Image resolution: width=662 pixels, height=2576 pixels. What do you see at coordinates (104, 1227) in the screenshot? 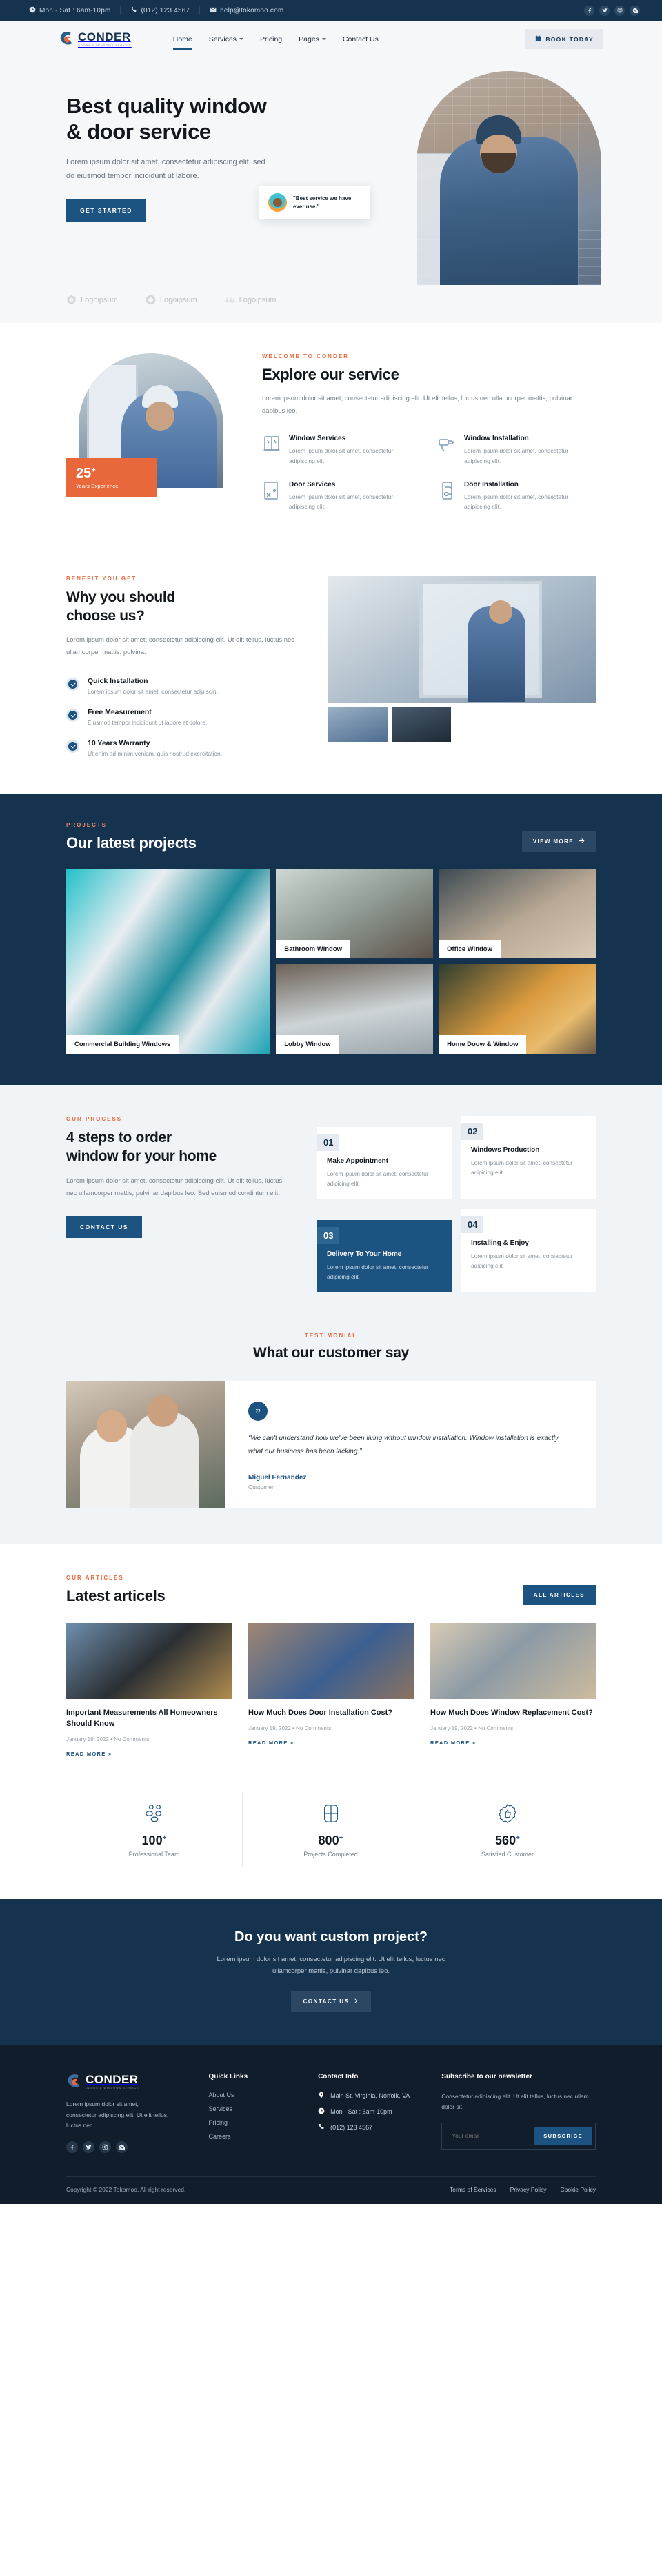
I see `contact-us-button: CONTACT US` at bounding box center [104, 1227].